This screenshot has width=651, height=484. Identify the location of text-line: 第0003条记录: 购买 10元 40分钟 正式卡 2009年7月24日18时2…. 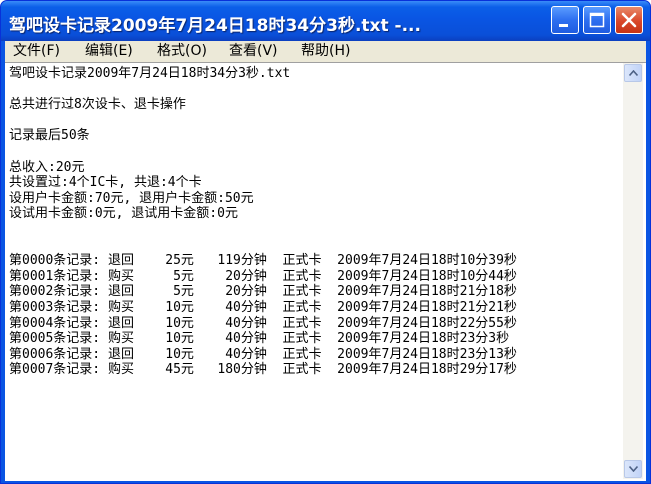
(263, 307).